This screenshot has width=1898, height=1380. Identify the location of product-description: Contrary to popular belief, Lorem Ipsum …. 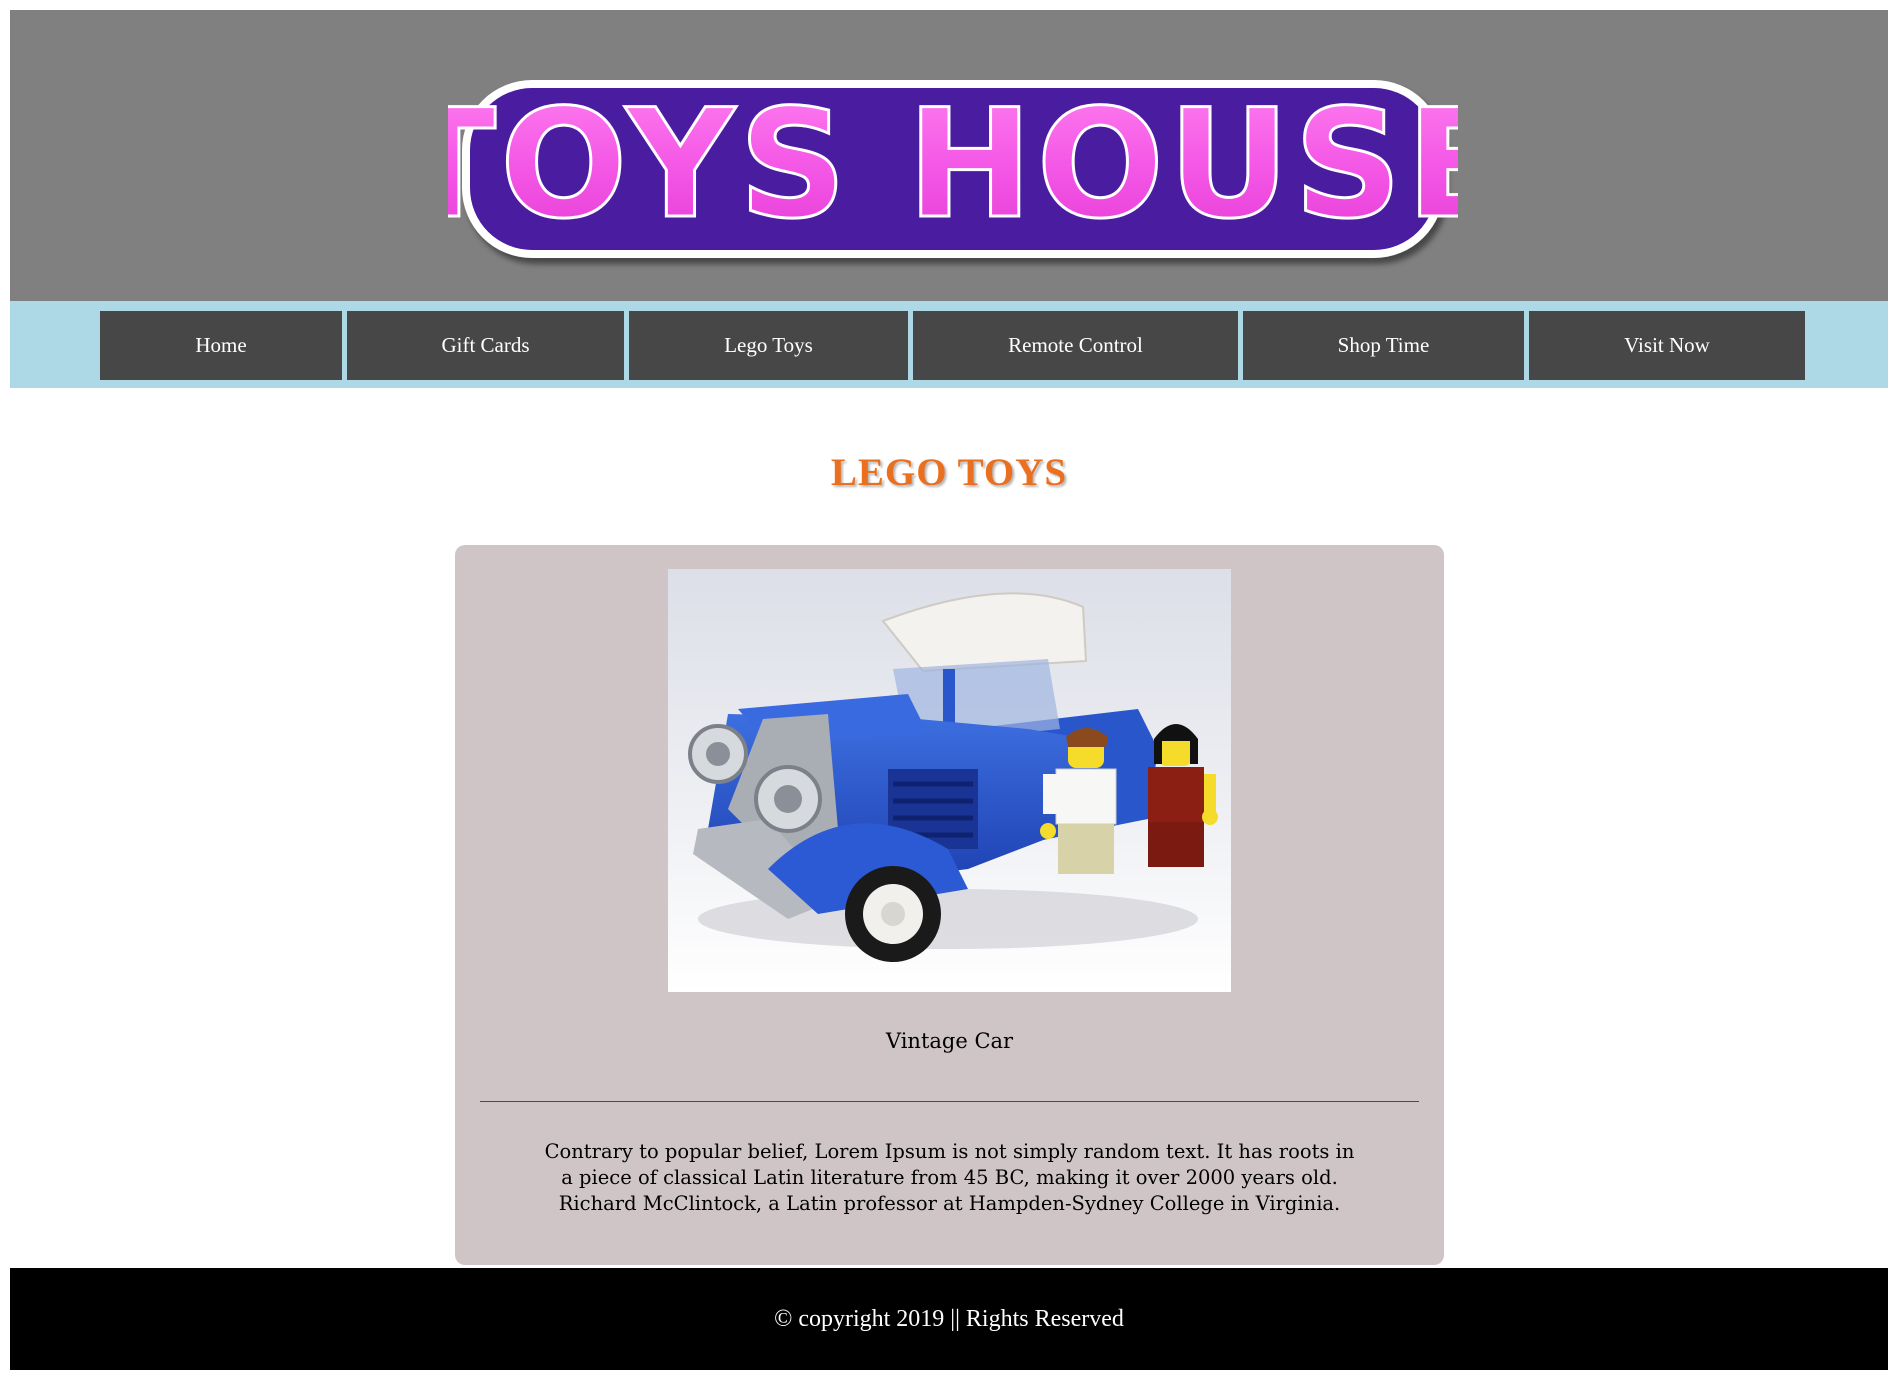
(949, 1177).